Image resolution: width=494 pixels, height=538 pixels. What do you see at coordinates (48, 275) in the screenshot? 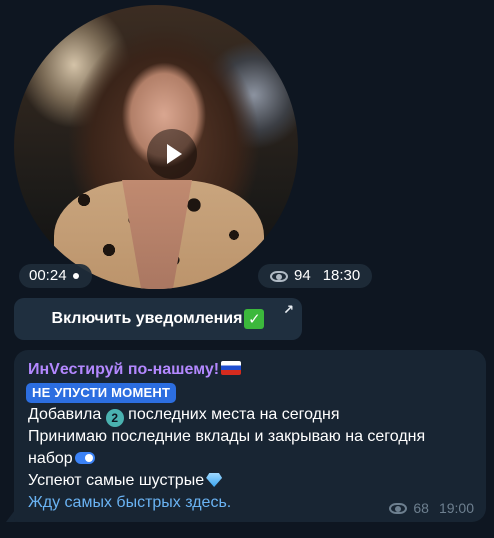
I see `video-duration: 00:24` at bounding box center [48, 275].